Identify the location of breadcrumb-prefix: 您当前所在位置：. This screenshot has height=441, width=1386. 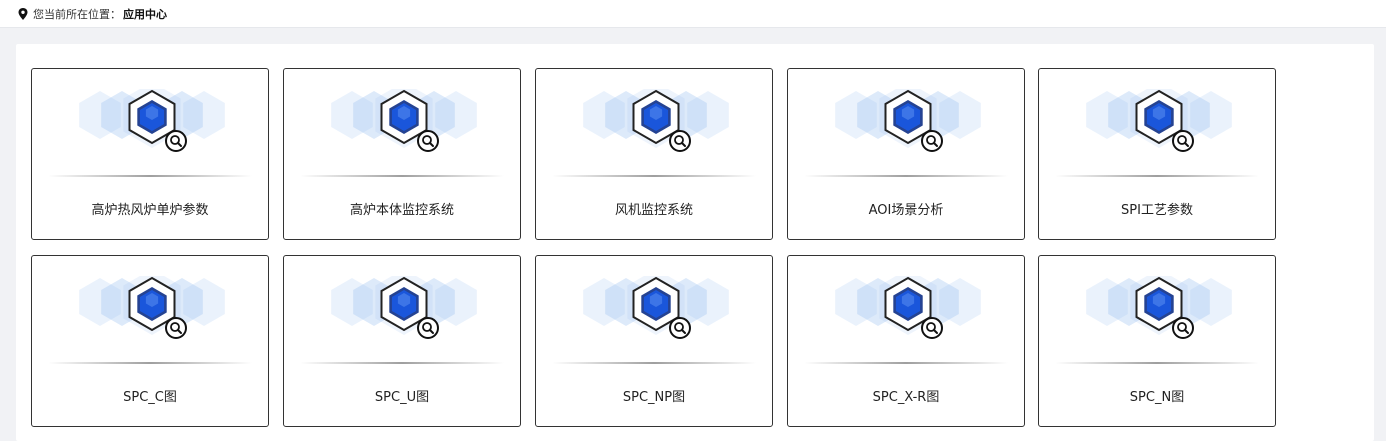
(77, 14).